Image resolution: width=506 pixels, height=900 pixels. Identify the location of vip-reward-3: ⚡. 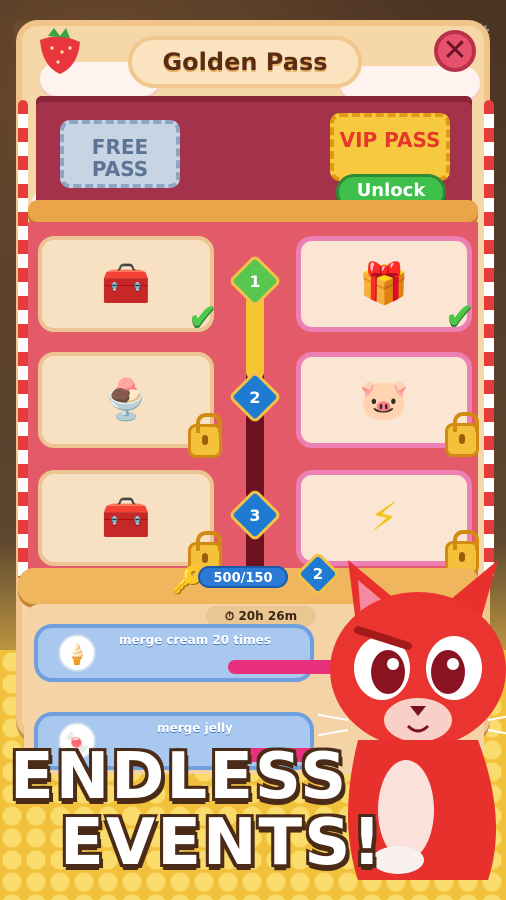
(387, 522).